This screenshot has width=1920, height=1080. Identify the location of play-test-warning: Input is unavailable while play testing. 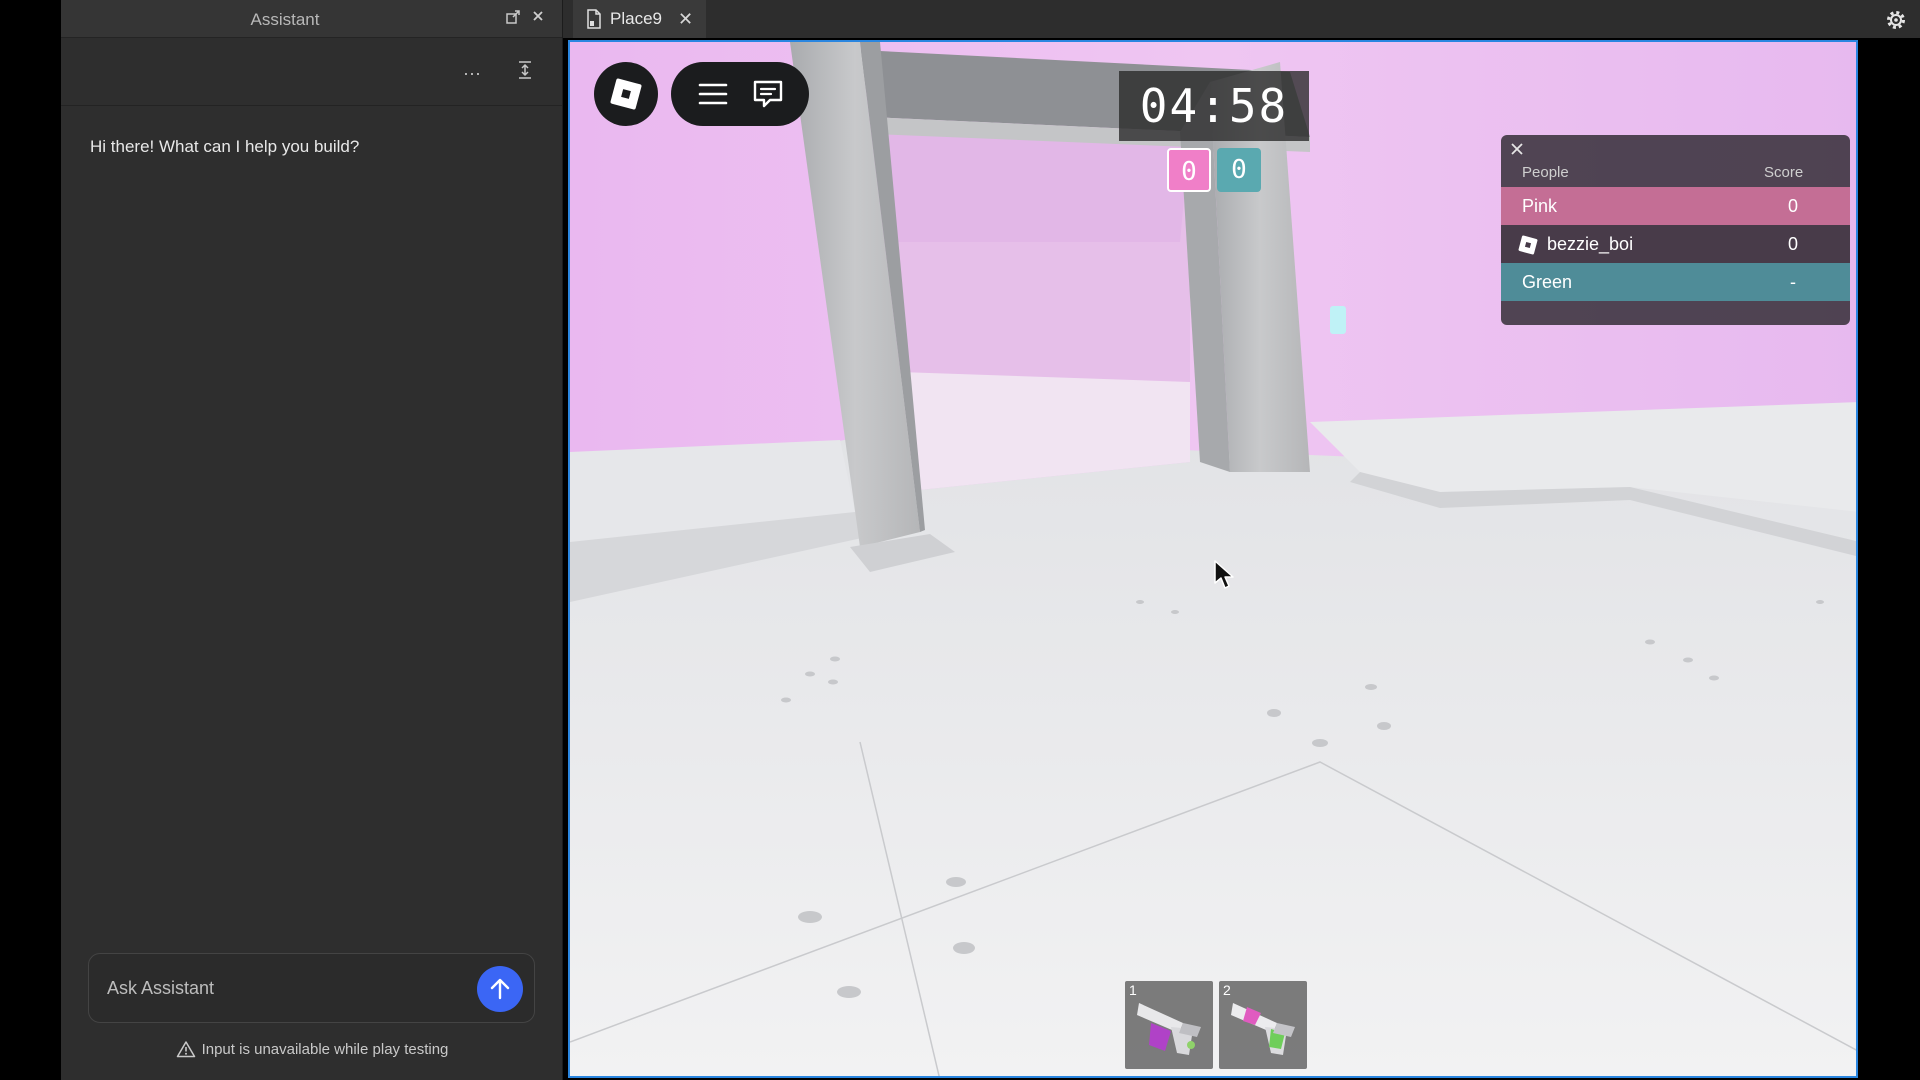
(312, 1049).